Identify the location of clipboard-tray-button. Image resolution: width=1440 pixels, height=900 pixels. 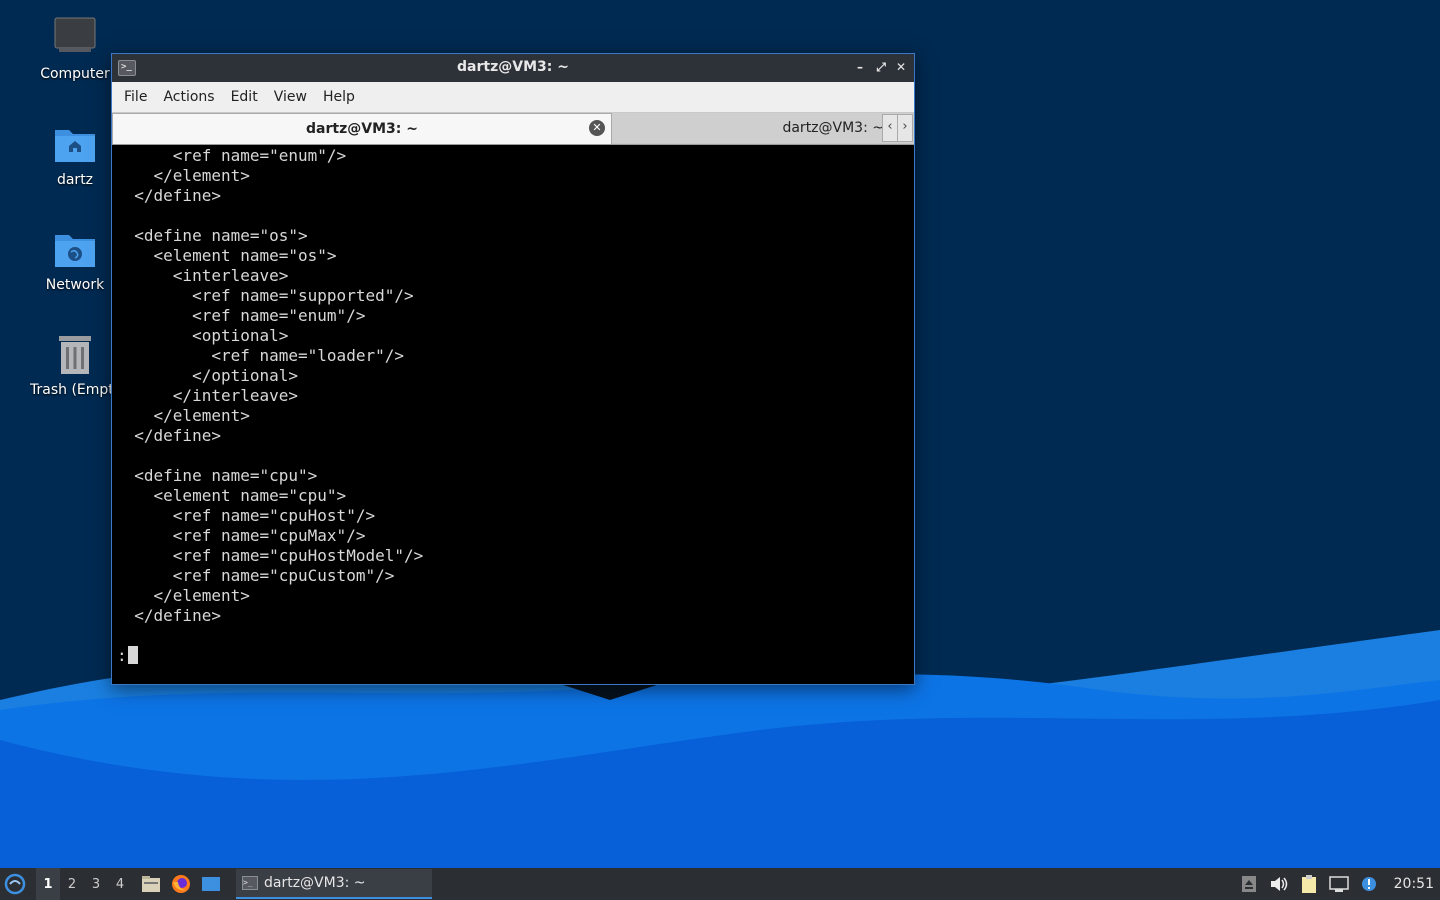
(1309, 884).